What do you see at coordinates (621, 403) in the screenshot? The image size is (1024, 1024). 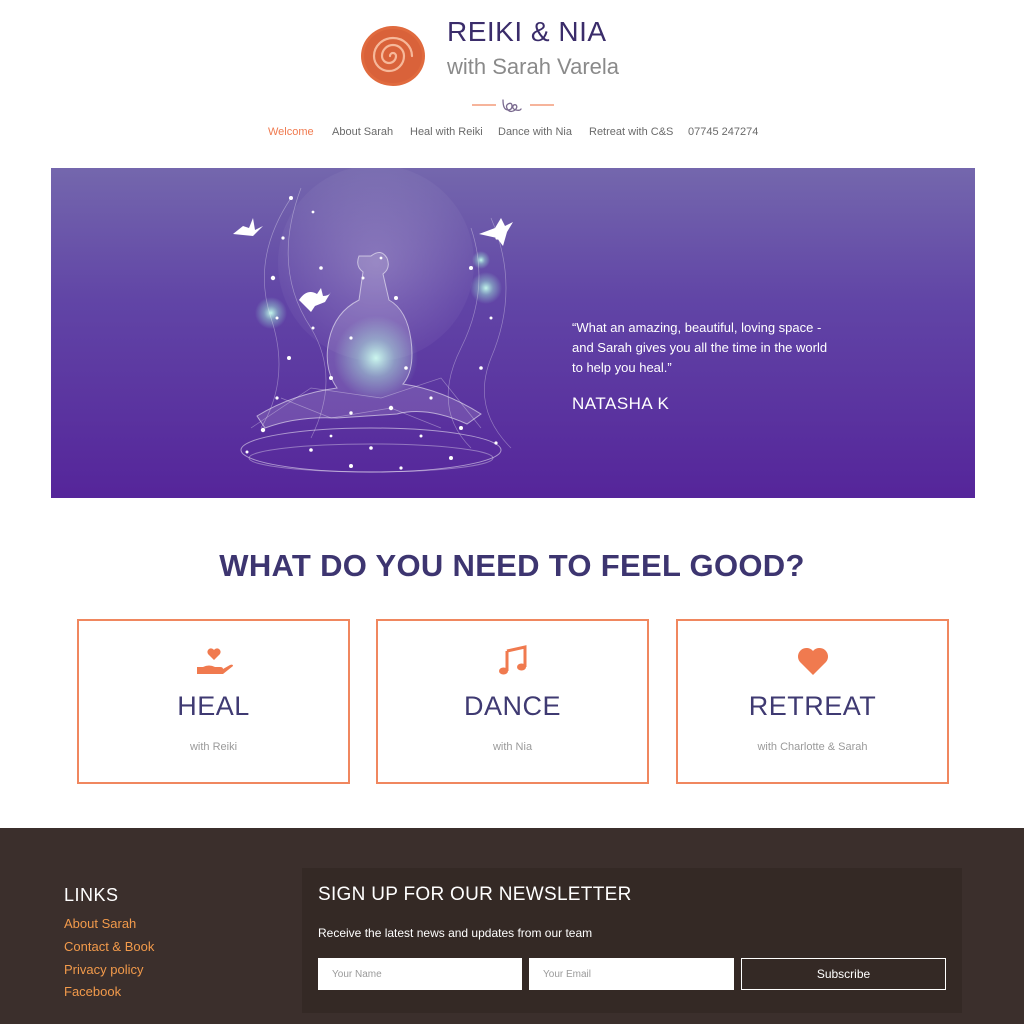 I see `testimonial-author: NATASHA K` at bounding box center [621, 403].